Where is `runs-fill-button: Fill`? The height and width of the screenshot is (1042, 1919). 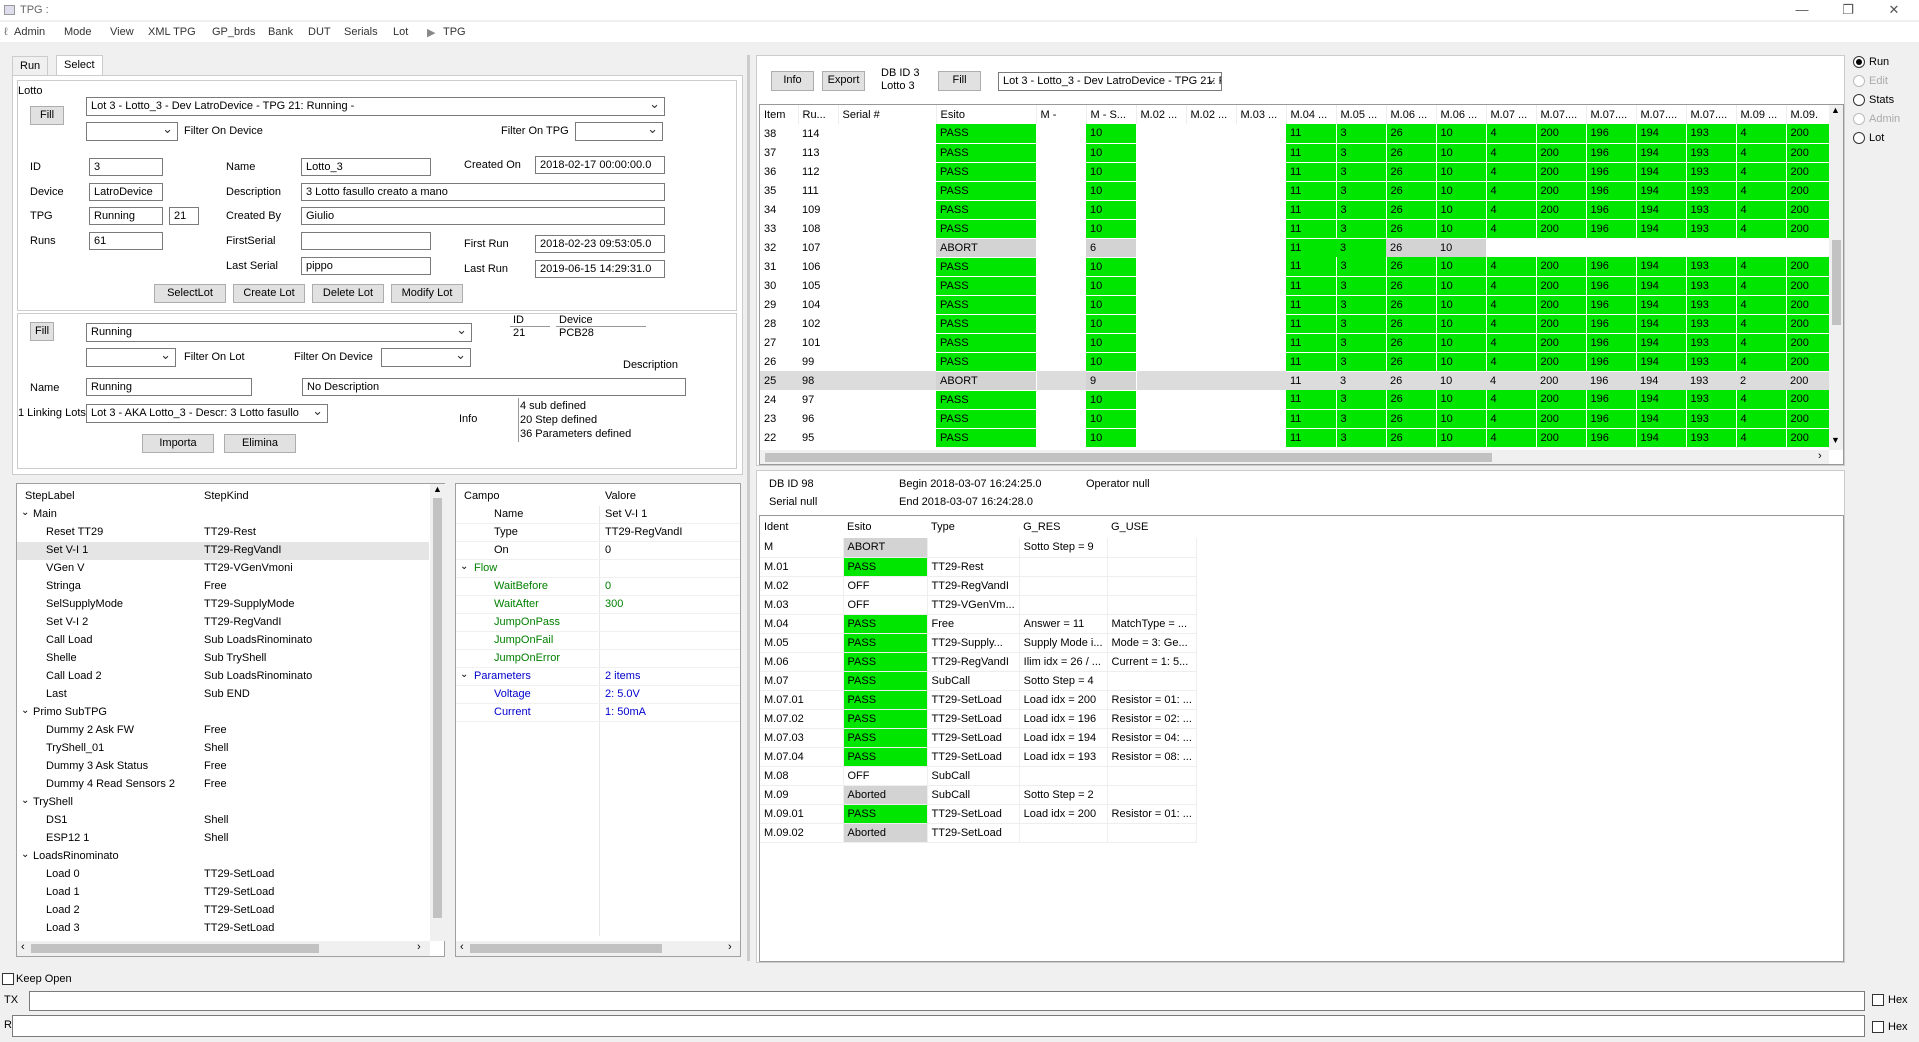 runs-fill-button: Fill is located at coordinates (959, 81).